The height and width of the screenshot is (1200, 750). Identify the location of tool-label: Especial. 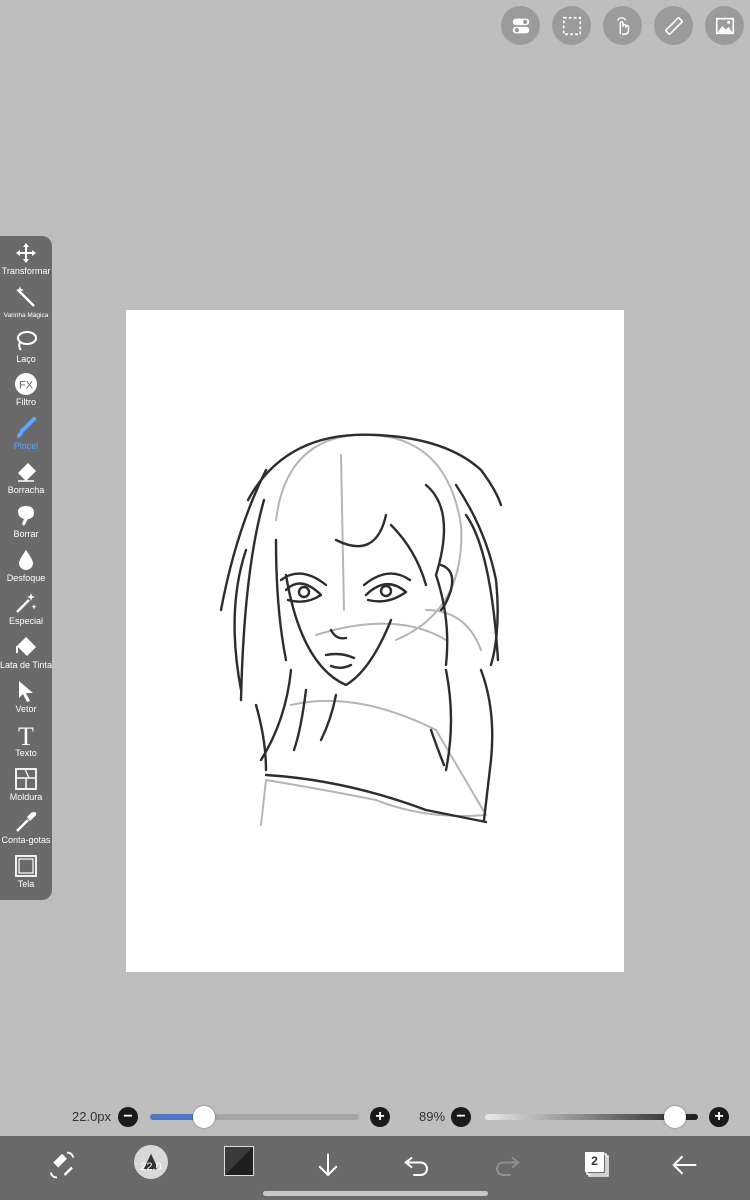
(26, 621).